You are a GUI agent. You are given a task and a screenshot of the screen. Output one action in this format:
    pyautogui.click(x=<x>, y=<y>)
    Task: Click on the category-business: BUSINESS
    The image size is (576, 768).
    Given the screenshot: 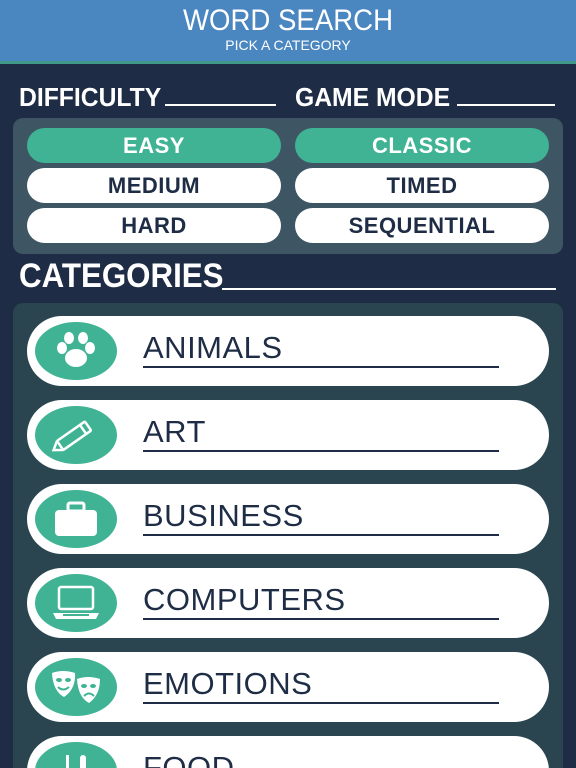 What is the action you would take?
    pyautogui.click(x=288, y=519)
    